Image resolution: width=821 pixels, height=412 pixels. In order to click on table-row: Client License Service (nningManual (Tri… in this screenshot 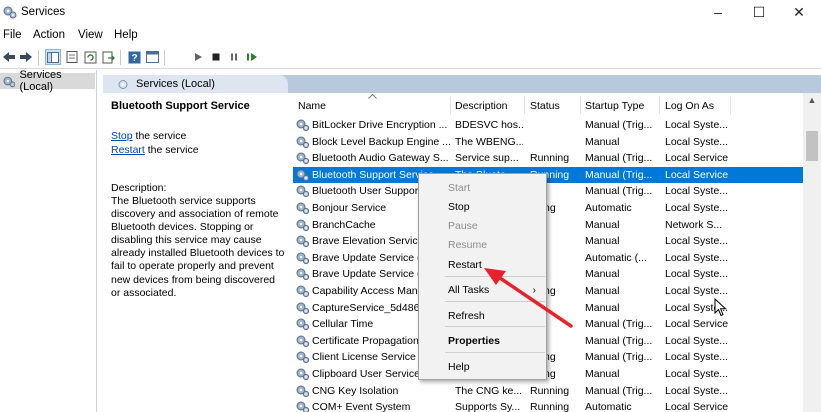, I will do `click(548, 357)`.